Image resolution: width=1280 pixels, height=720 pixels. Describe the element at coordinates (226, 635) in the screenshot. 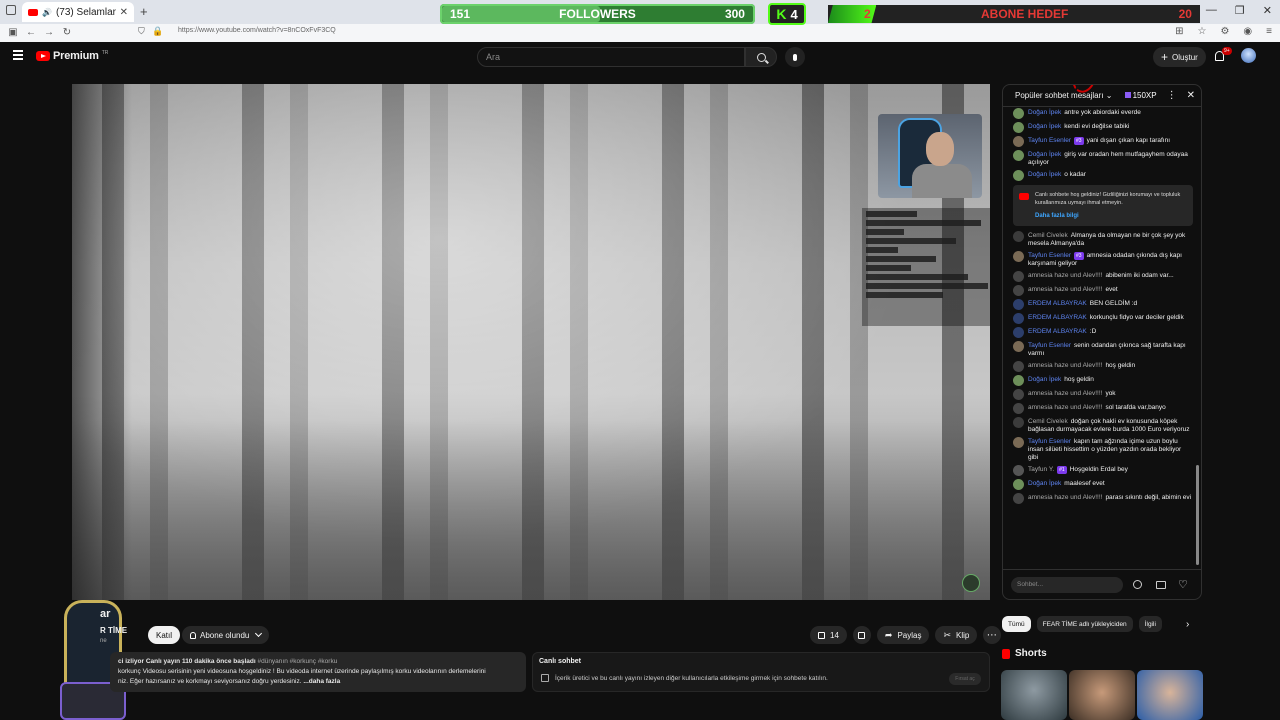

I see `subscribed-button: Abone olundu` at that location.